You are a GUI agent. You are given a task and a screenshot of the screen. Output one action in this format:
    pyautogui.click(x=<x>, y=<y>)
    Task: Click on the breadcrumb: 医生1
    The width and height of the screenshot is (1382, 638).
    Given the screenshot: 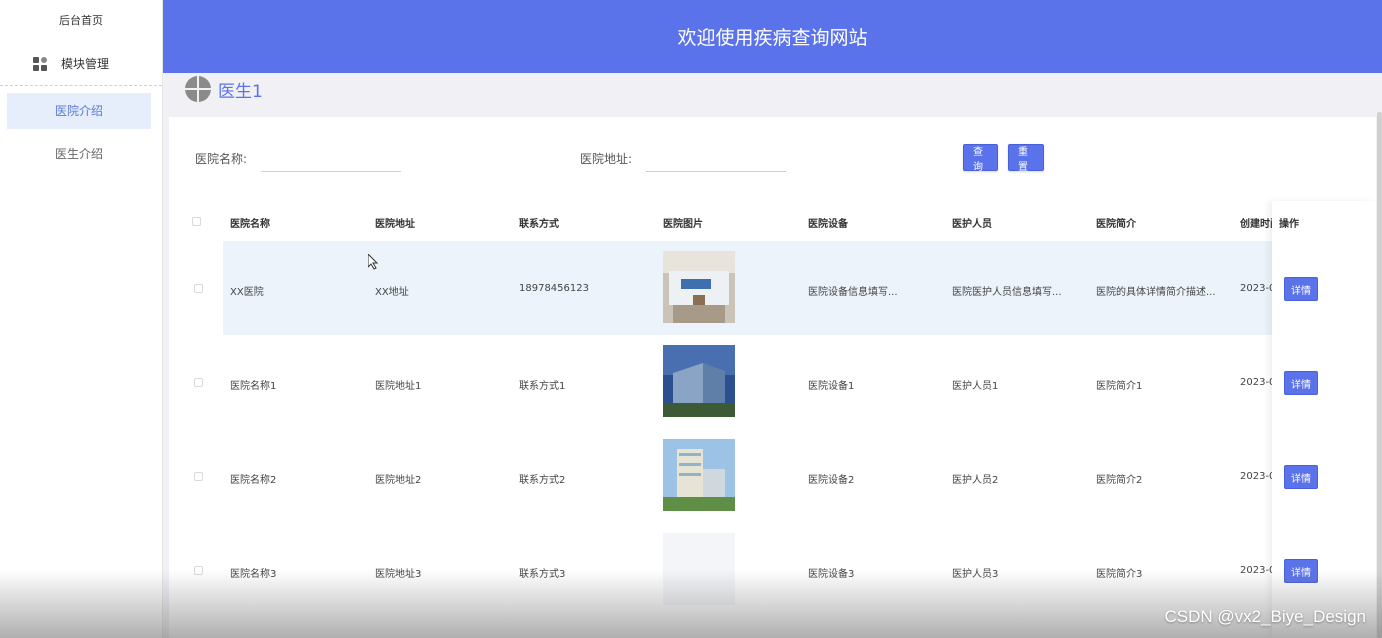 What is the action you would take?
    pyautogui.click(x=224, y=89)
    